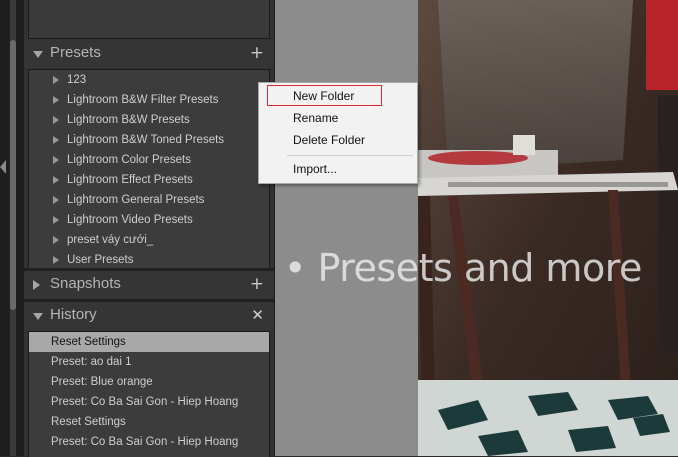 The width and height of the screenshot is (678, 457). I want to click on preset-folder-item: Lightroom Video Presets, so click(149, 220).